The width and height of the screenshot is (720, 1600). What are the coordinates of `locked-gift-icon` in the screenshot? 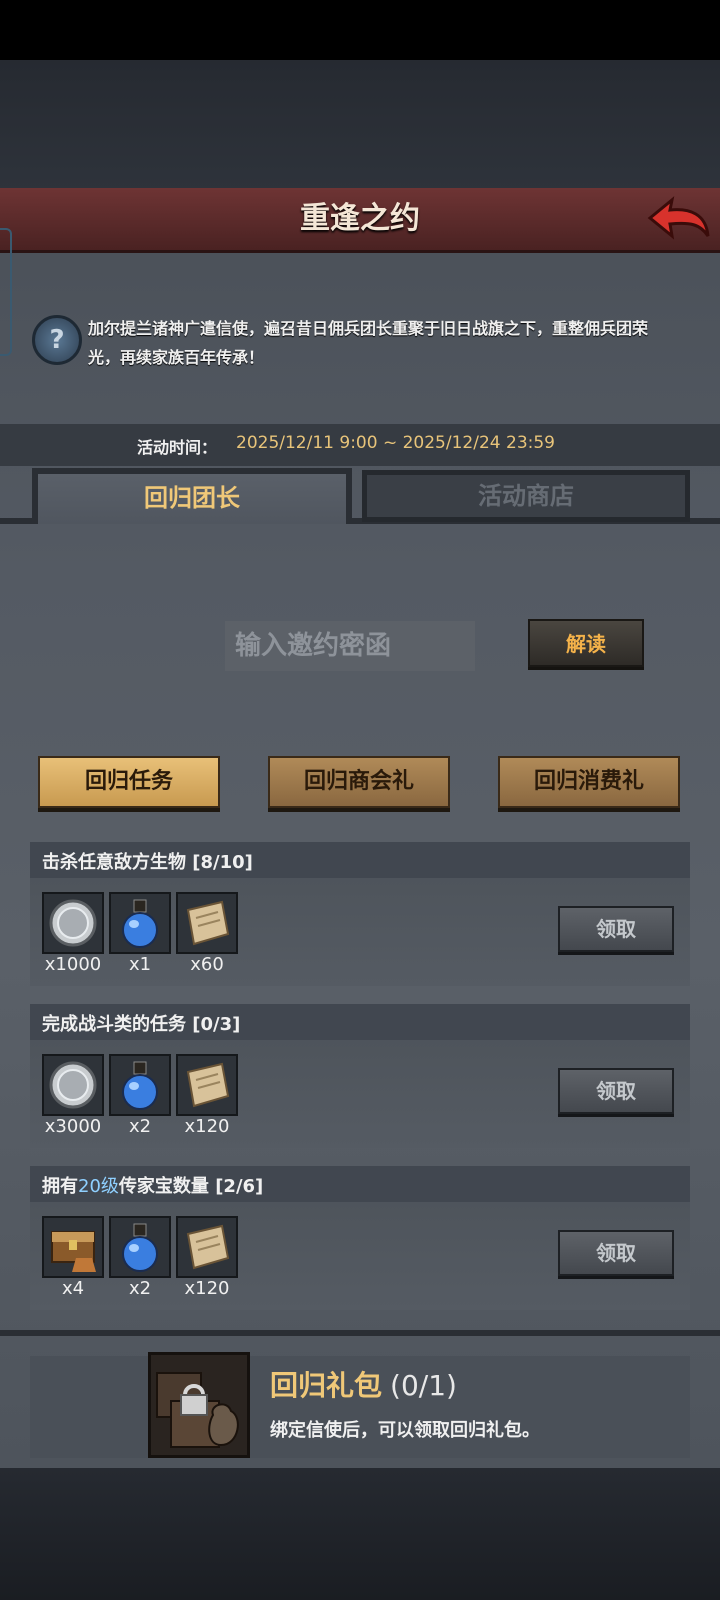 It's located at (199, 1405).